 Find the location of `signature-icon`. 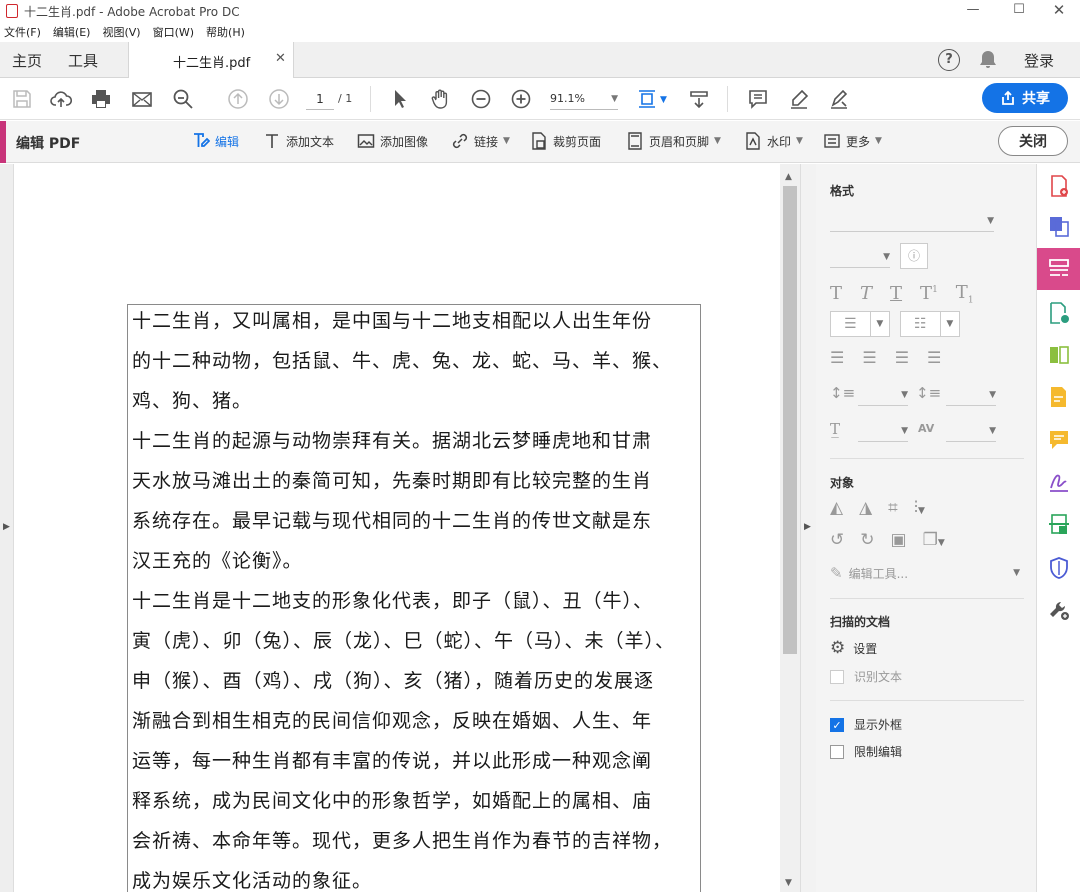

signature-icon is located at coordinates (1059, 482).